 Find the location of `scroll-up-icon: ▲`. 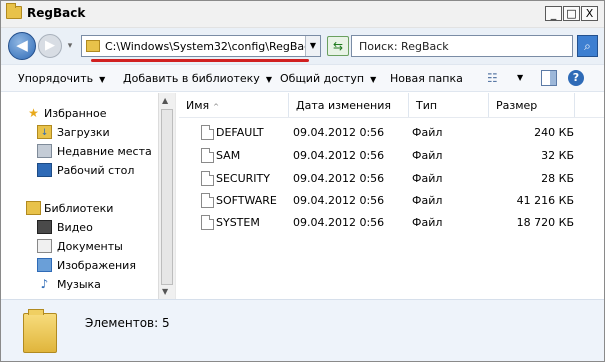

scroll-up-icon: ▲ is located at coordinates (165, 100).